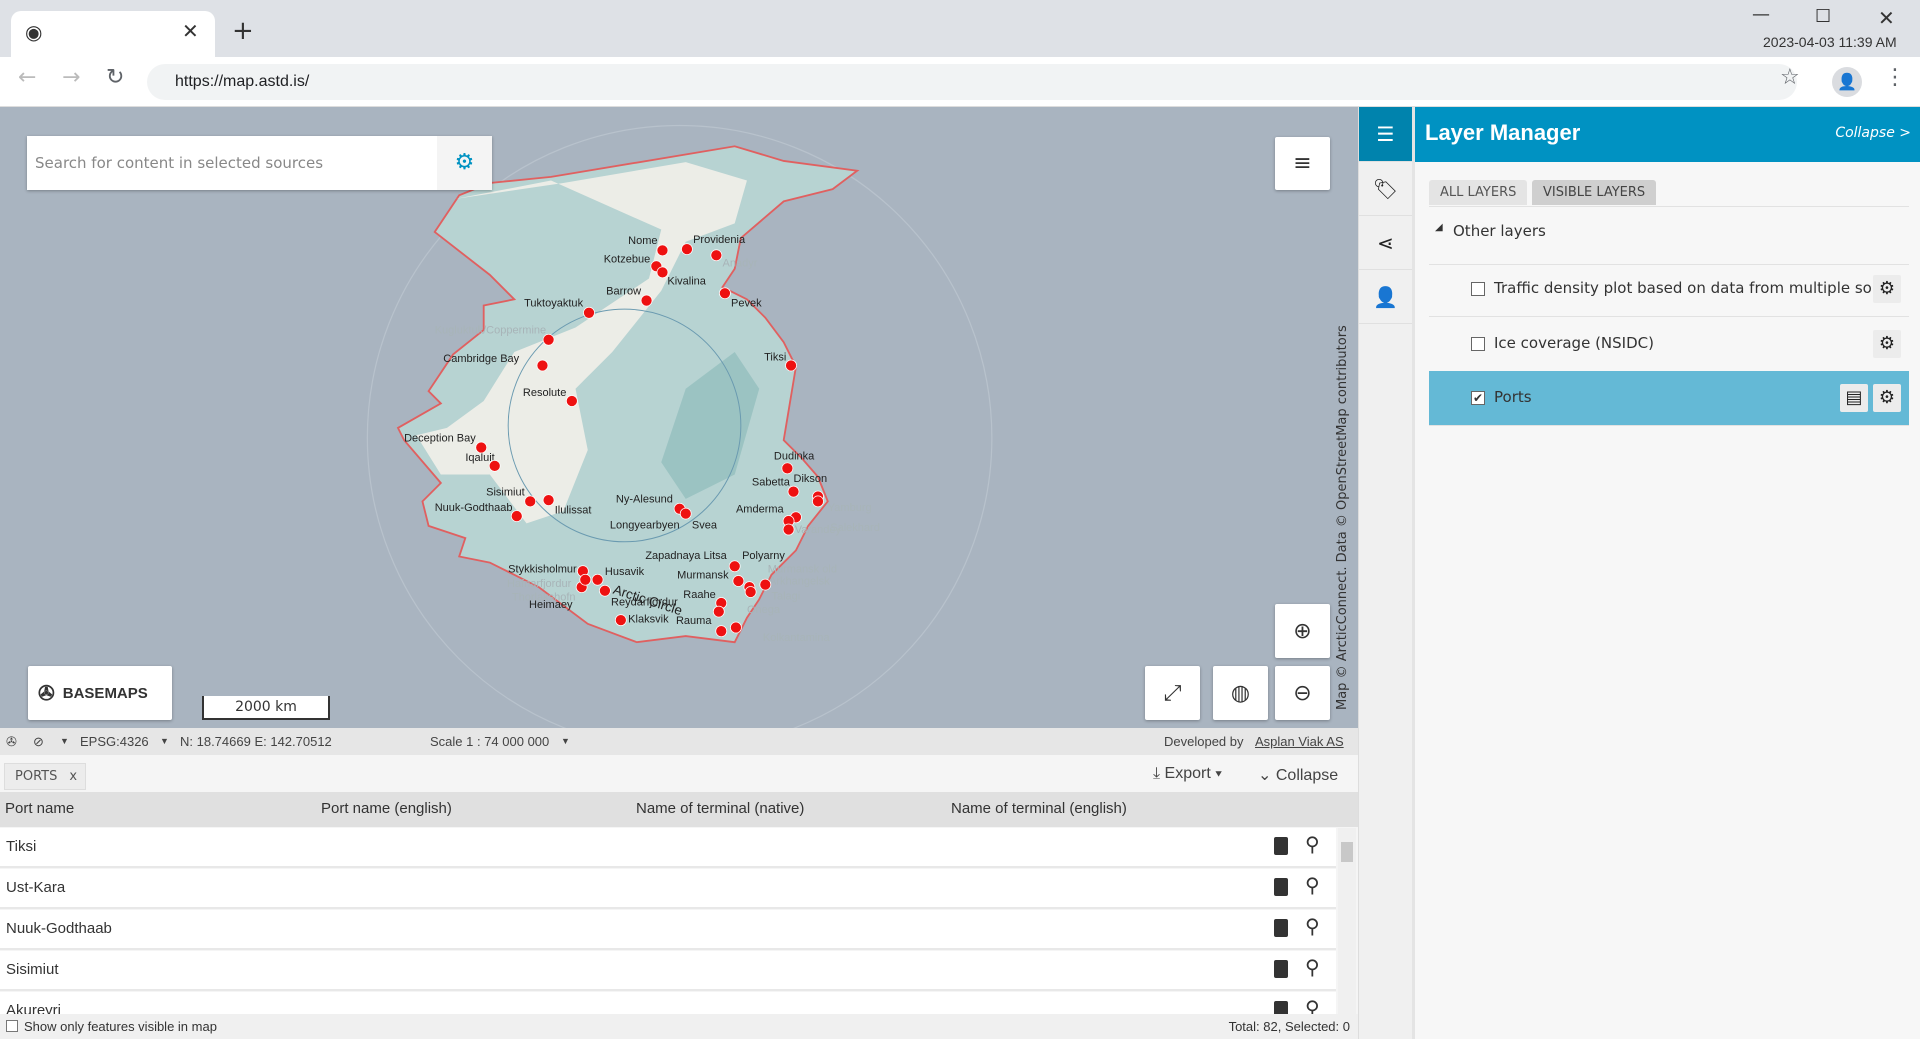  What do you see at coordinates (1172, 693) in the screenshot?
I see `fullscreen-button: ⤢` at bounding box center [1172, 693].